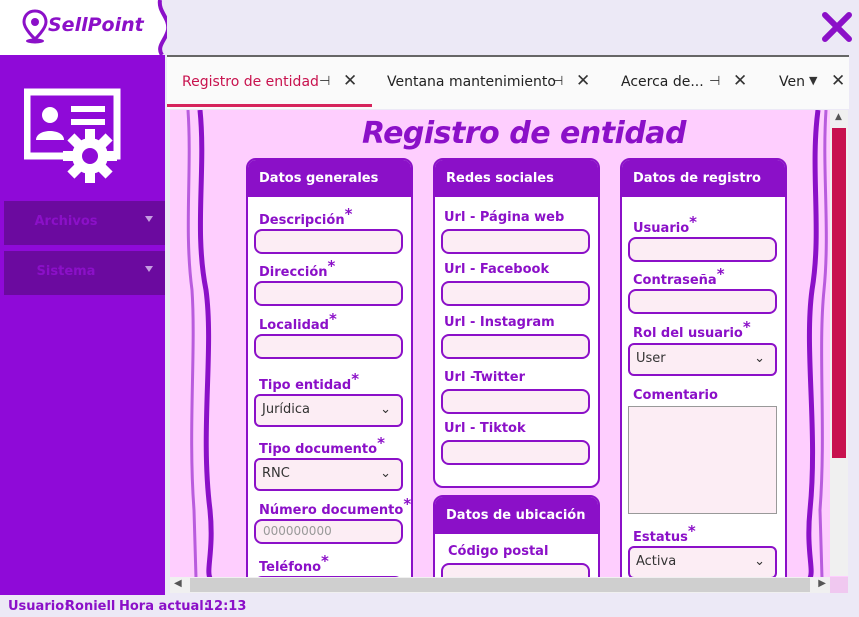  Describe the element at coordinates (702, 301) in the screenshot. I see `contrasena-input` at that location.